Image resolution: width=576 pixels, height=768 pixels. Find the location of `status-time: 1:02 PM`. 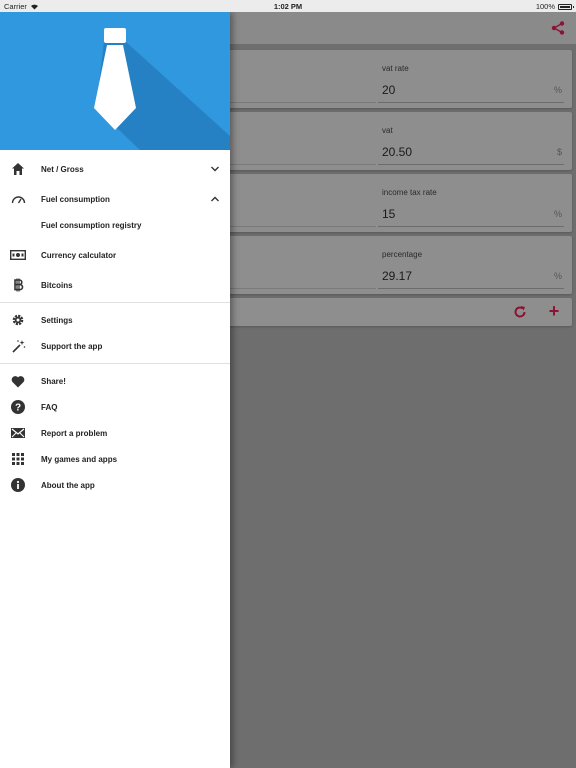

status-time: 1:02 PM is located at coordinates (288, 6).